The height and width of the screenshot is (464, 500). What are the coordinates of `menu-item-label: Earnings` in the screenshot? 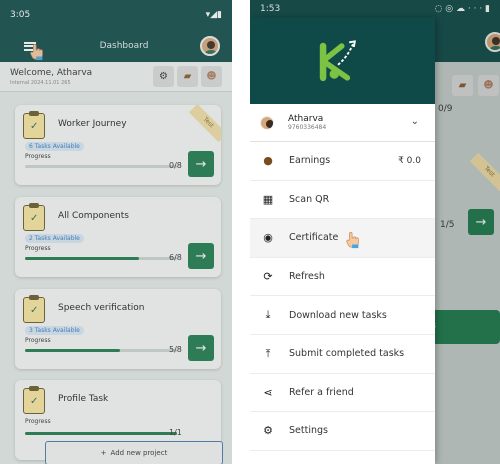 It's located at (310, 161).